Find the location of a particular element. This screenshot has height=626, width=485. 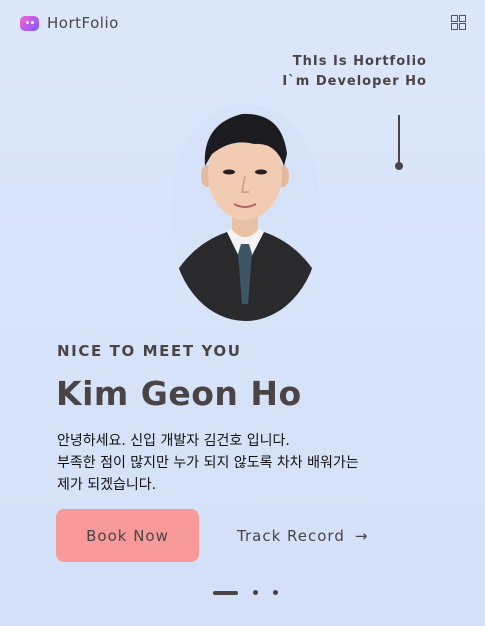

decorative-dot is located at coordinates (399, 166).